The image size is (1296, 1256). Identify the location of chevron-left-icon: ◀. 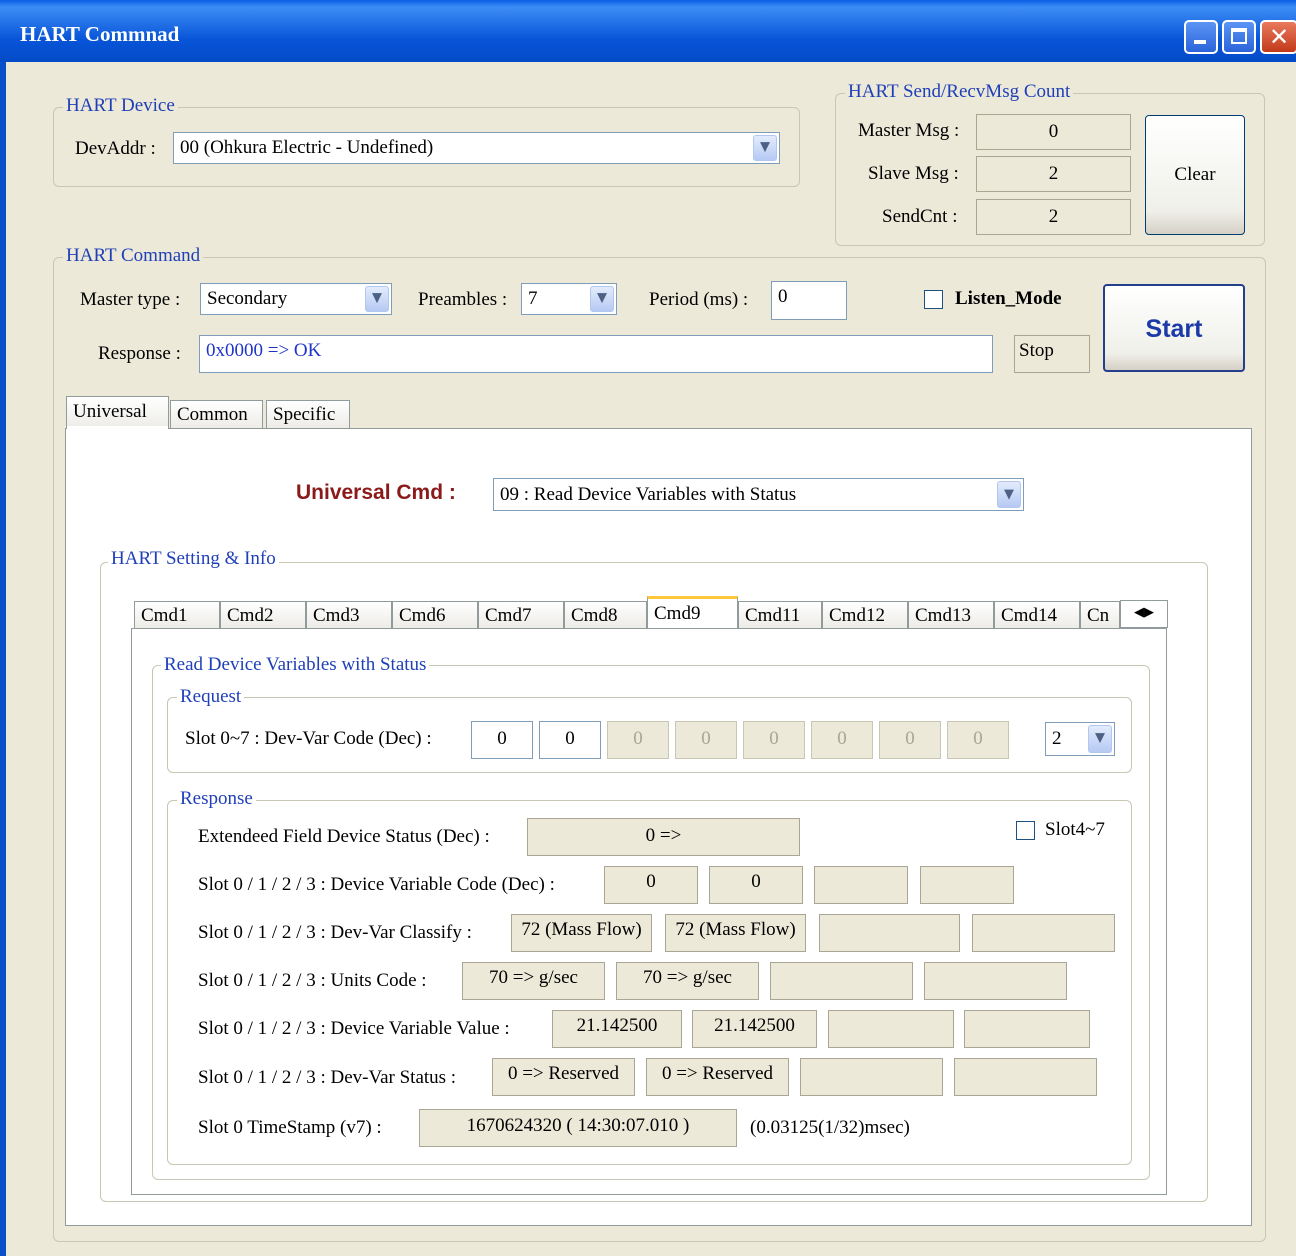
(1139, 612).